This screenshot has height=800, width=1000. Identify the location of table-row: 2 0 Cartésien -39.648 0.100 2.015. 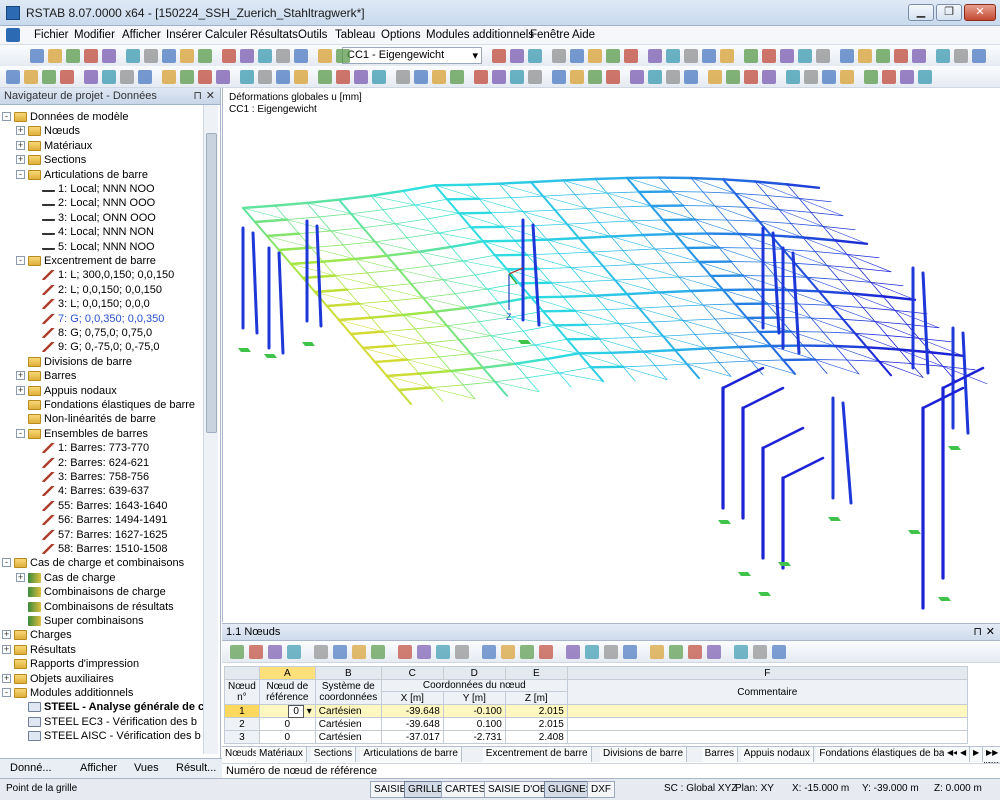
(596, 724).